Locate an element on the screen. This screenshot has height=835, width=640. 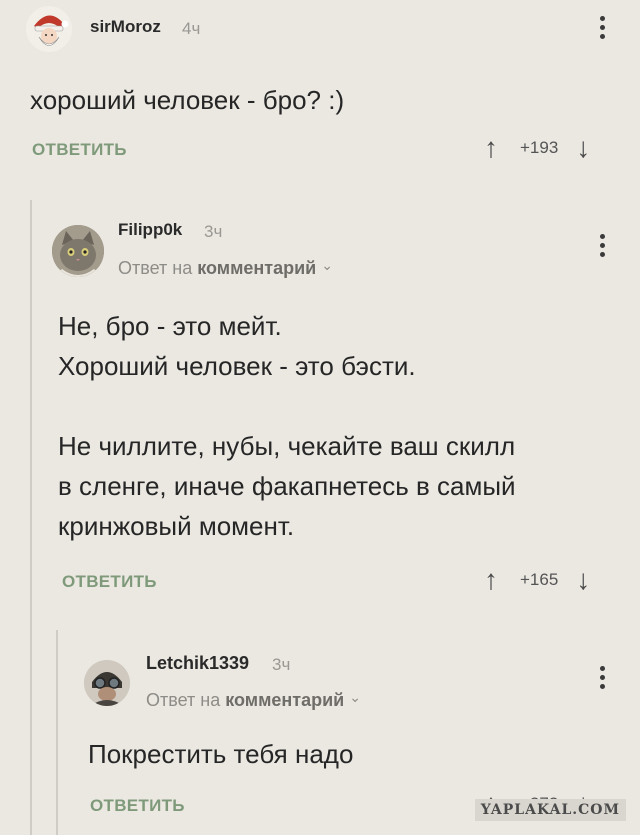
pilot-avatar is located at coordinates (107, 683).